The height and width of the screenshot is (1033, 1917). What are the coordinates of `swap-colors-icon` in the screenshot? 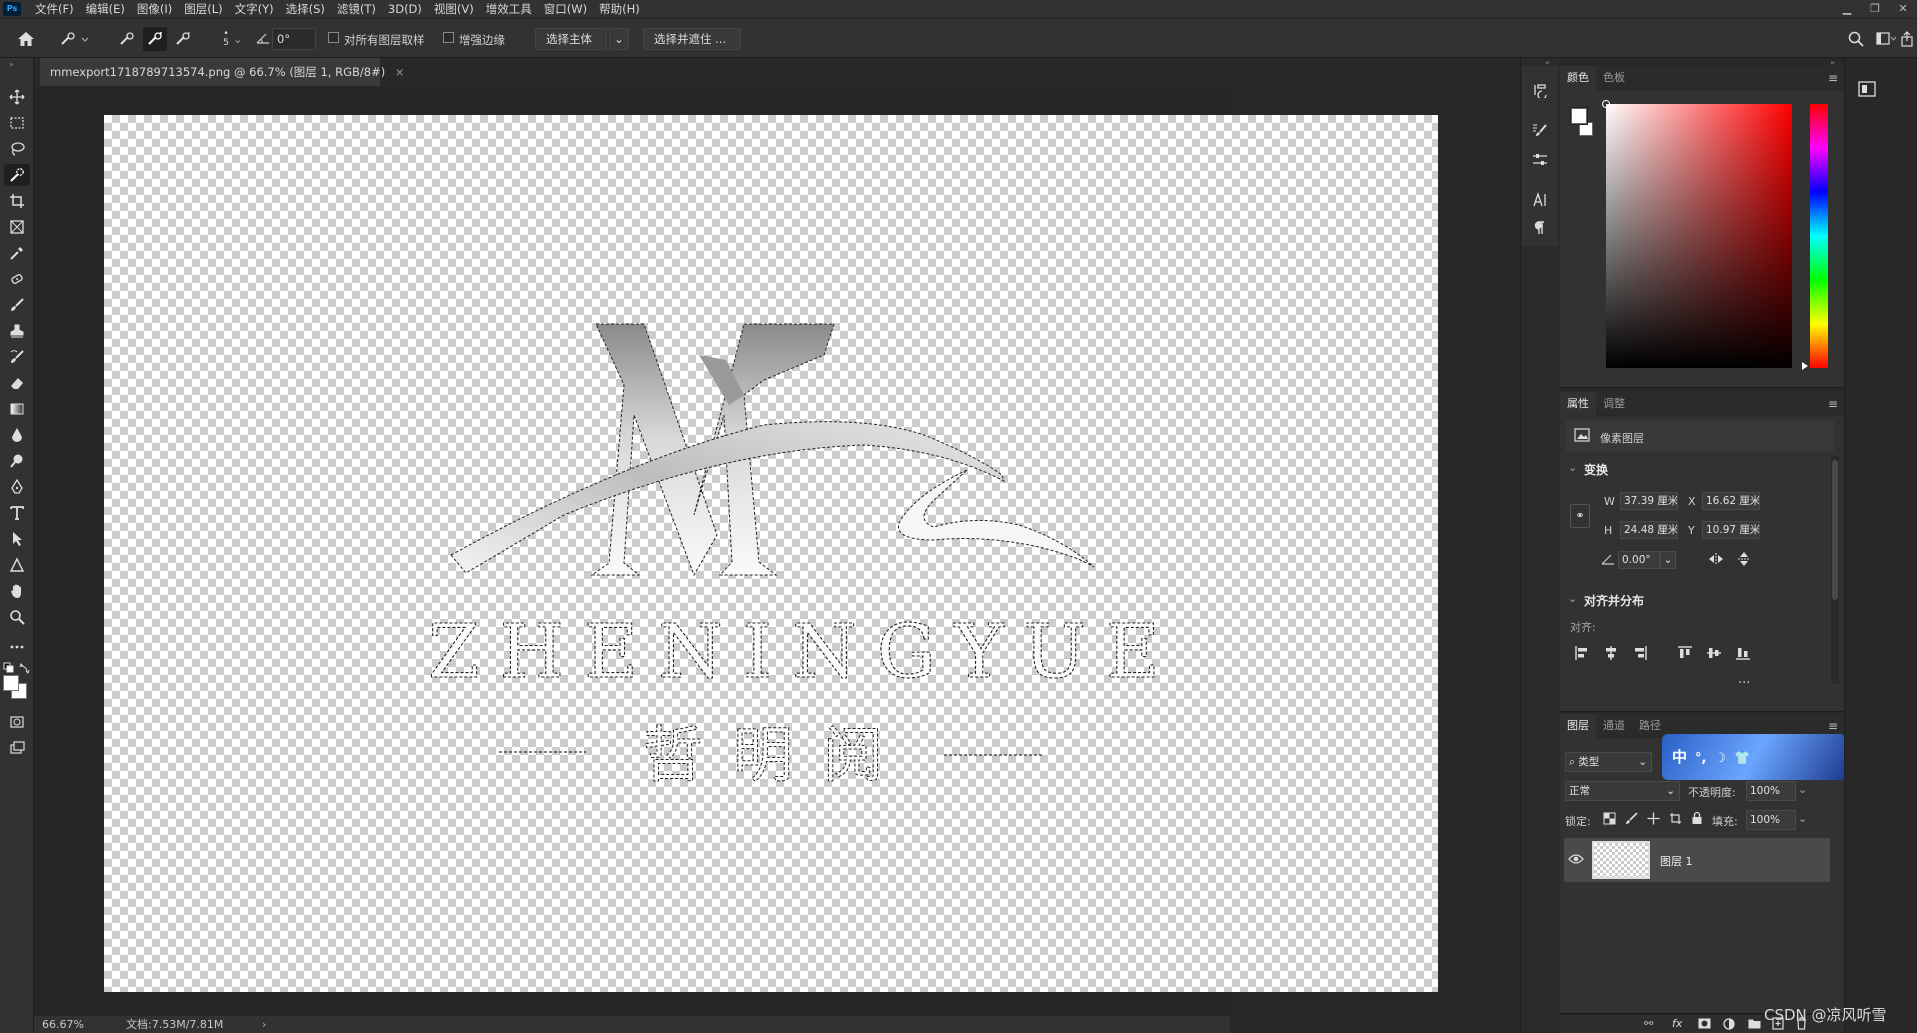 It's located at (25, 668).